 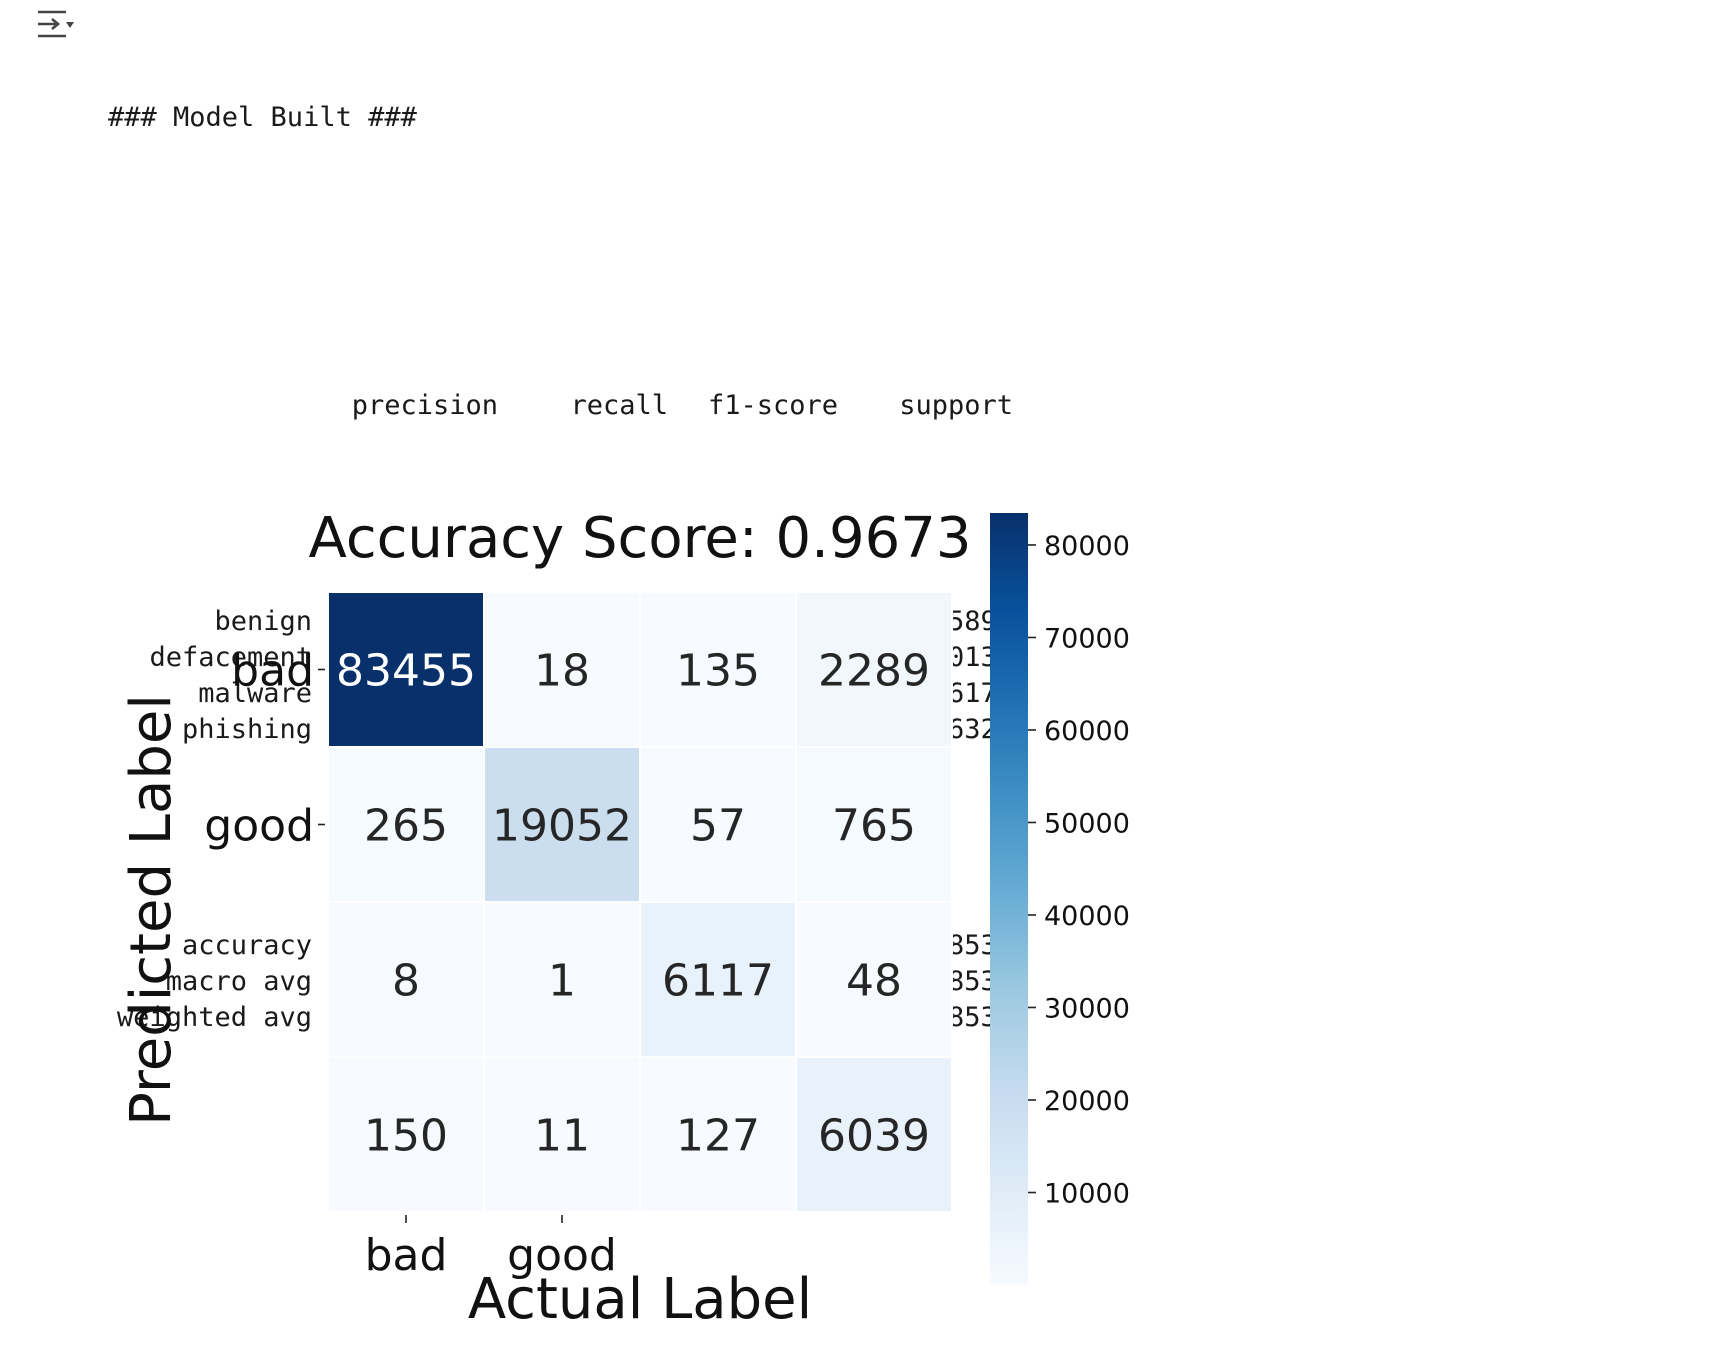 I want to click on chart-title: Accuracy Score: 0.9673, so click(x=640, y=538).